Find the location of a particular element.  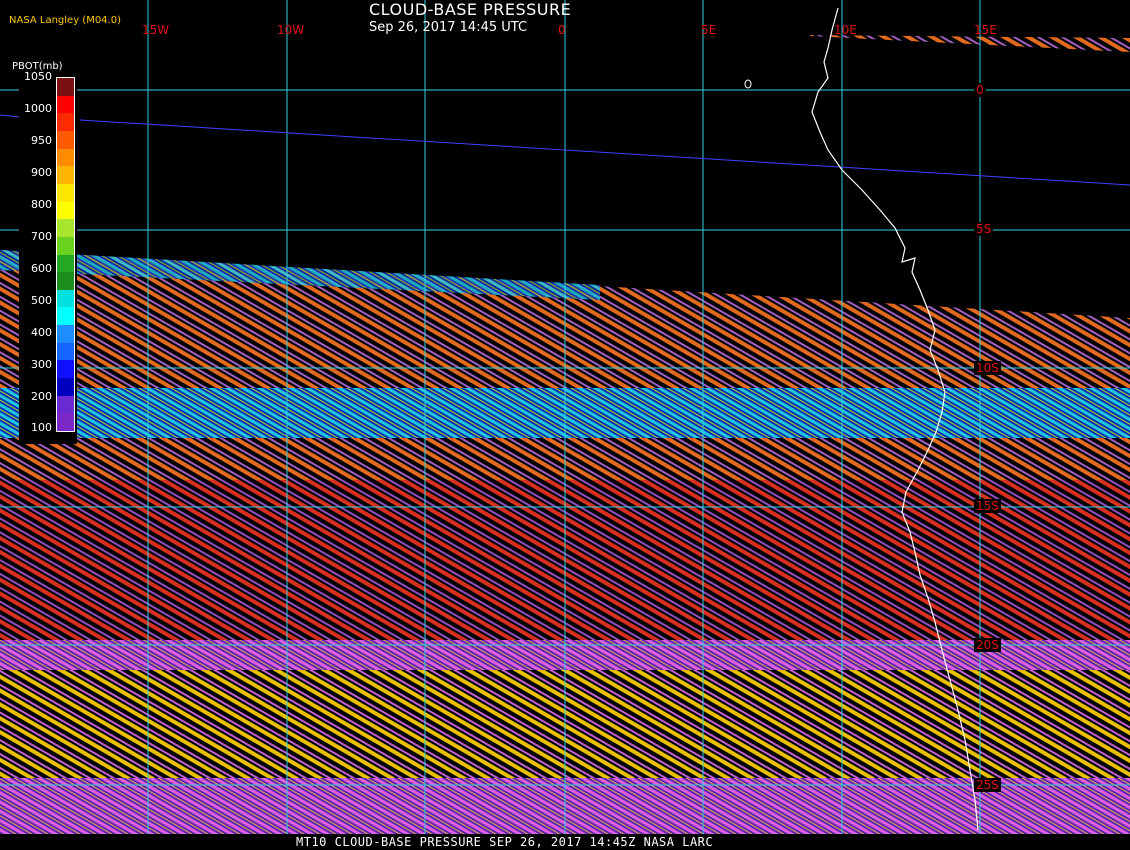

legend-tick-label: 500 is located at coordinates (41, 300).